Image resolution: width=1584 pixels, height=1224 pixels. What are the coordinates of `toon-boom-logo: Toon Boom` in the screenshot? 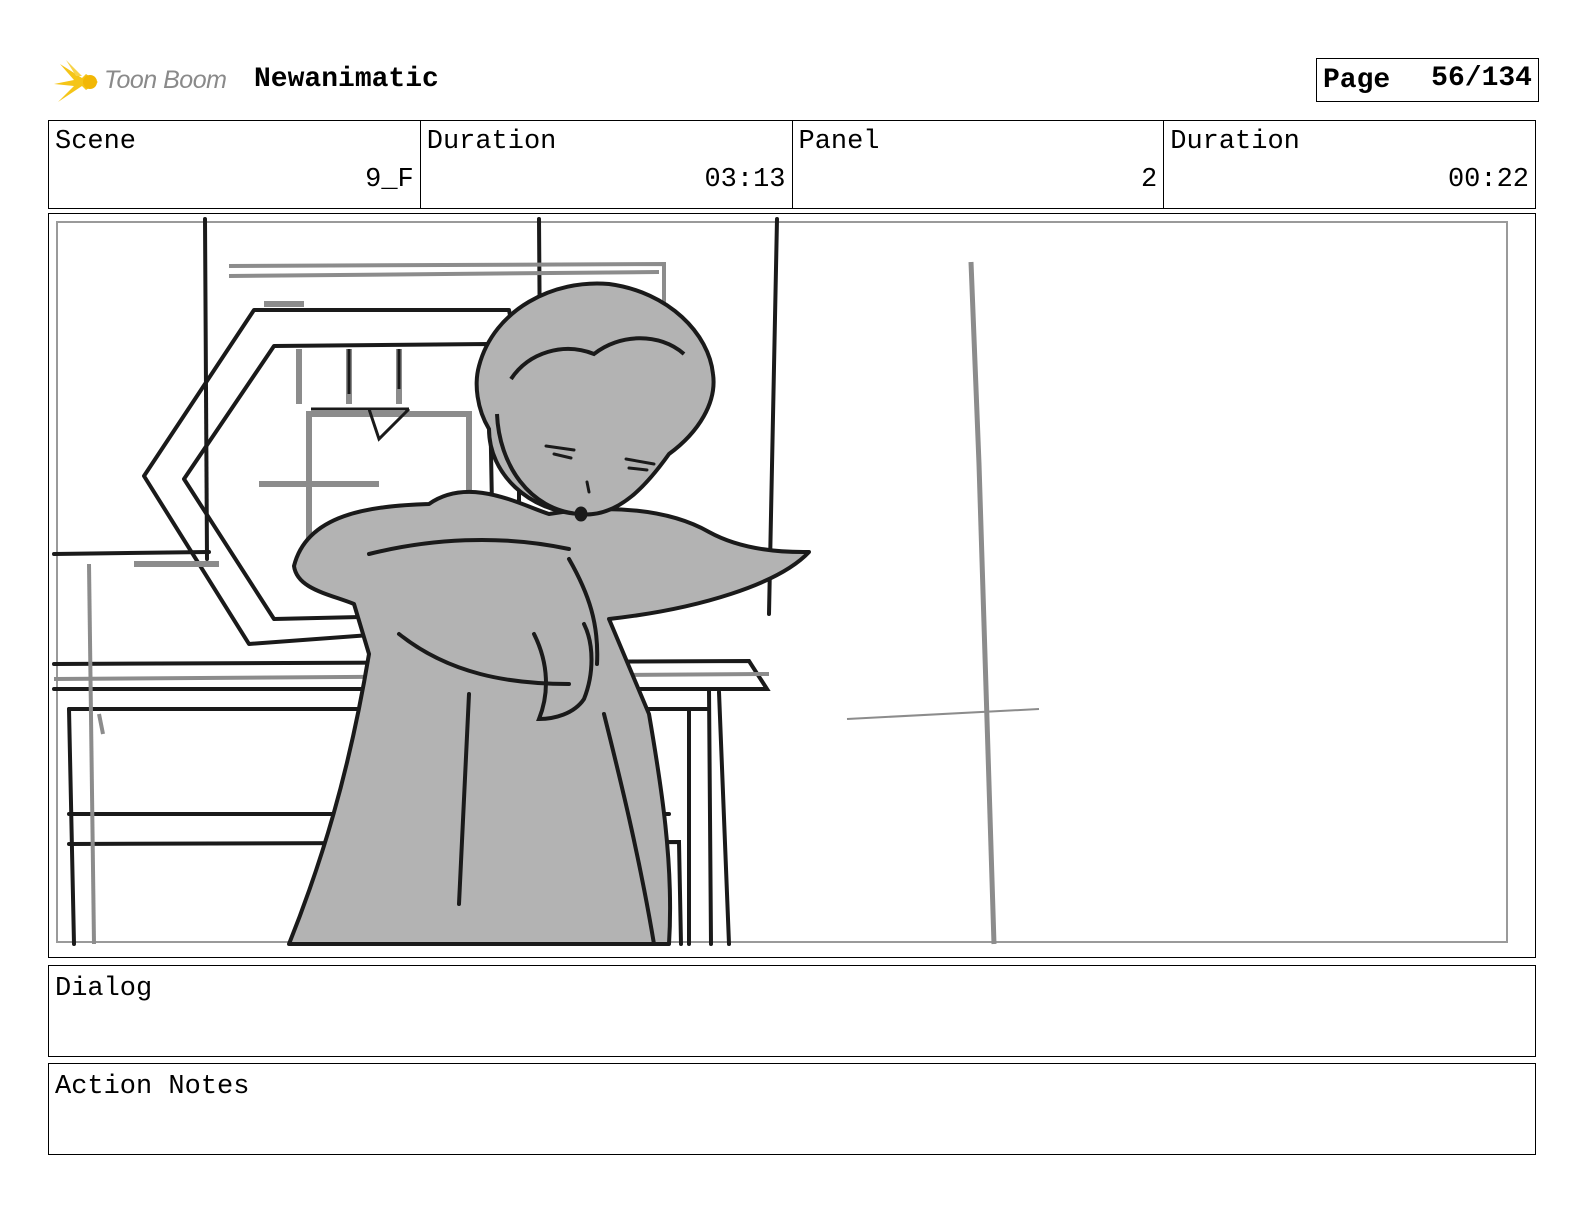 It's located at (147, 82).